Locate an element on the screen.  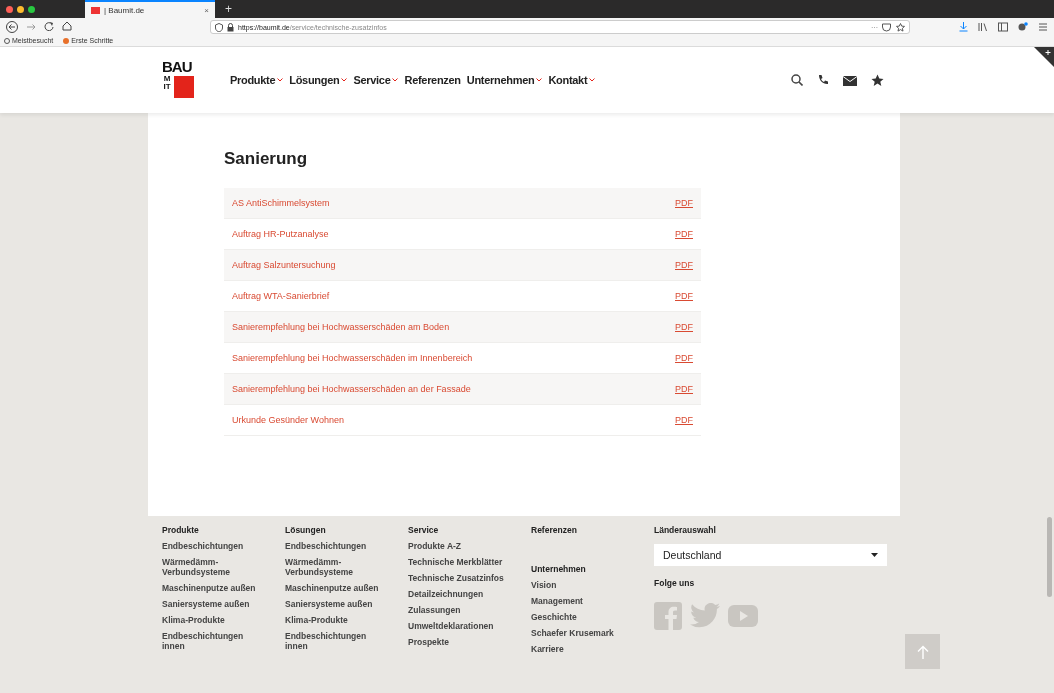
logo: BAU MIT is located at coordinates (181, 80).